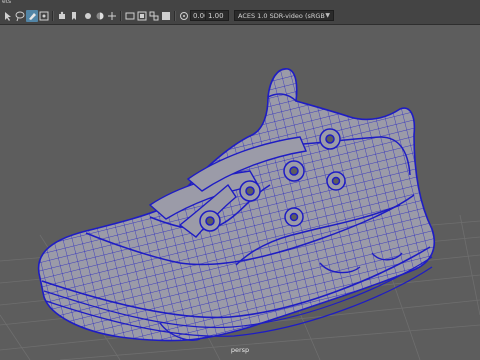  Describe the element at coordinates (184, 16) in the screenshot. I see `textured-icon` at that location.